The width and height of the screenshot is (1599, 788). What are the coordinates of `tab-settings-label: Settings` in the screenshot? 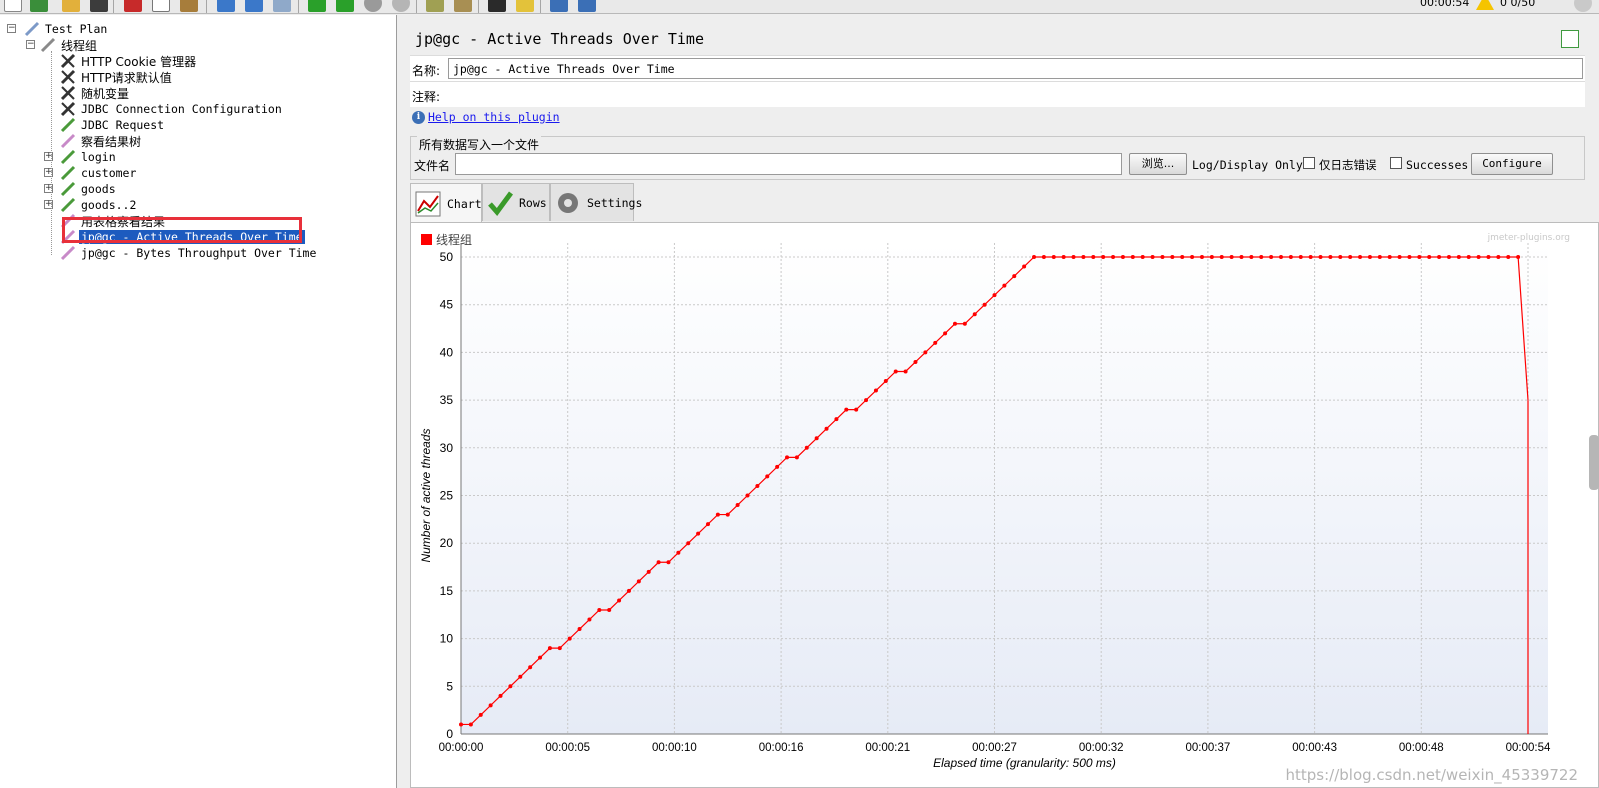 It's located at (615, 202).